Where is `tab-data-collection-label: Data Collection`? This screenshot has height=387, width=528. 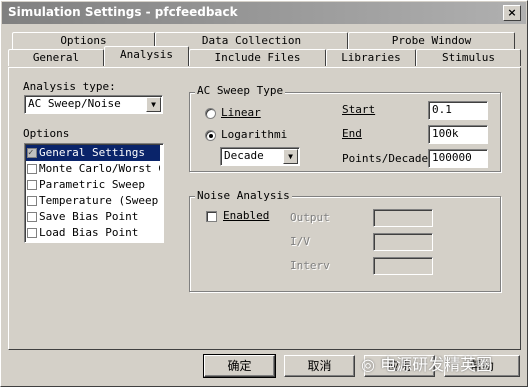 tab-data-collection-label: Data Collection is located at coordinates (251, 40).